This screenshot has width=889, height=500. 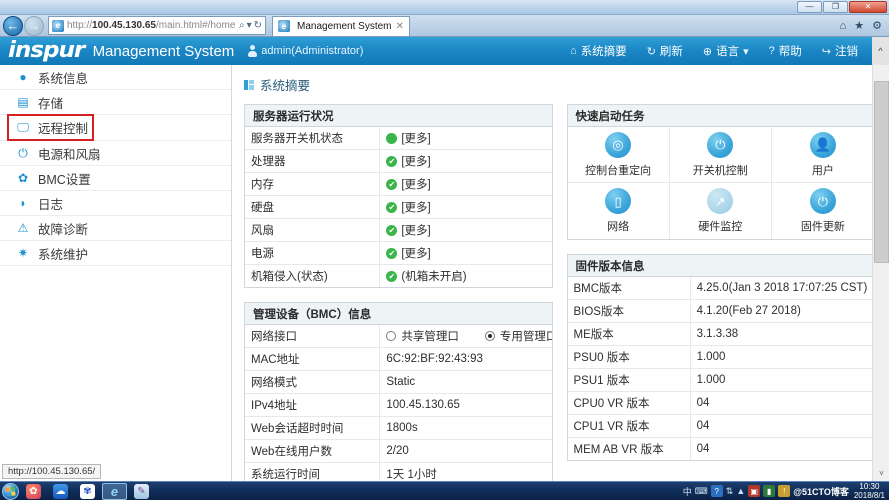 What do you see at coordinates (730, 491) in the screenshot?
I see `sync-icon: ⇅` at bounding box center [730, 491].